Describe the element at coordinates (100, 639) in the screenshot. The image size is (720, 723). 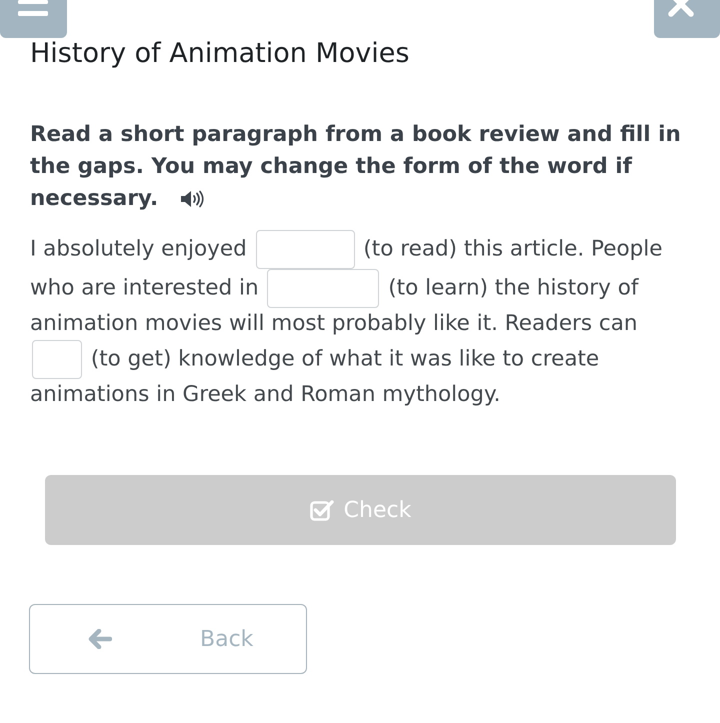
I see `left-arrow-icon` at that location.